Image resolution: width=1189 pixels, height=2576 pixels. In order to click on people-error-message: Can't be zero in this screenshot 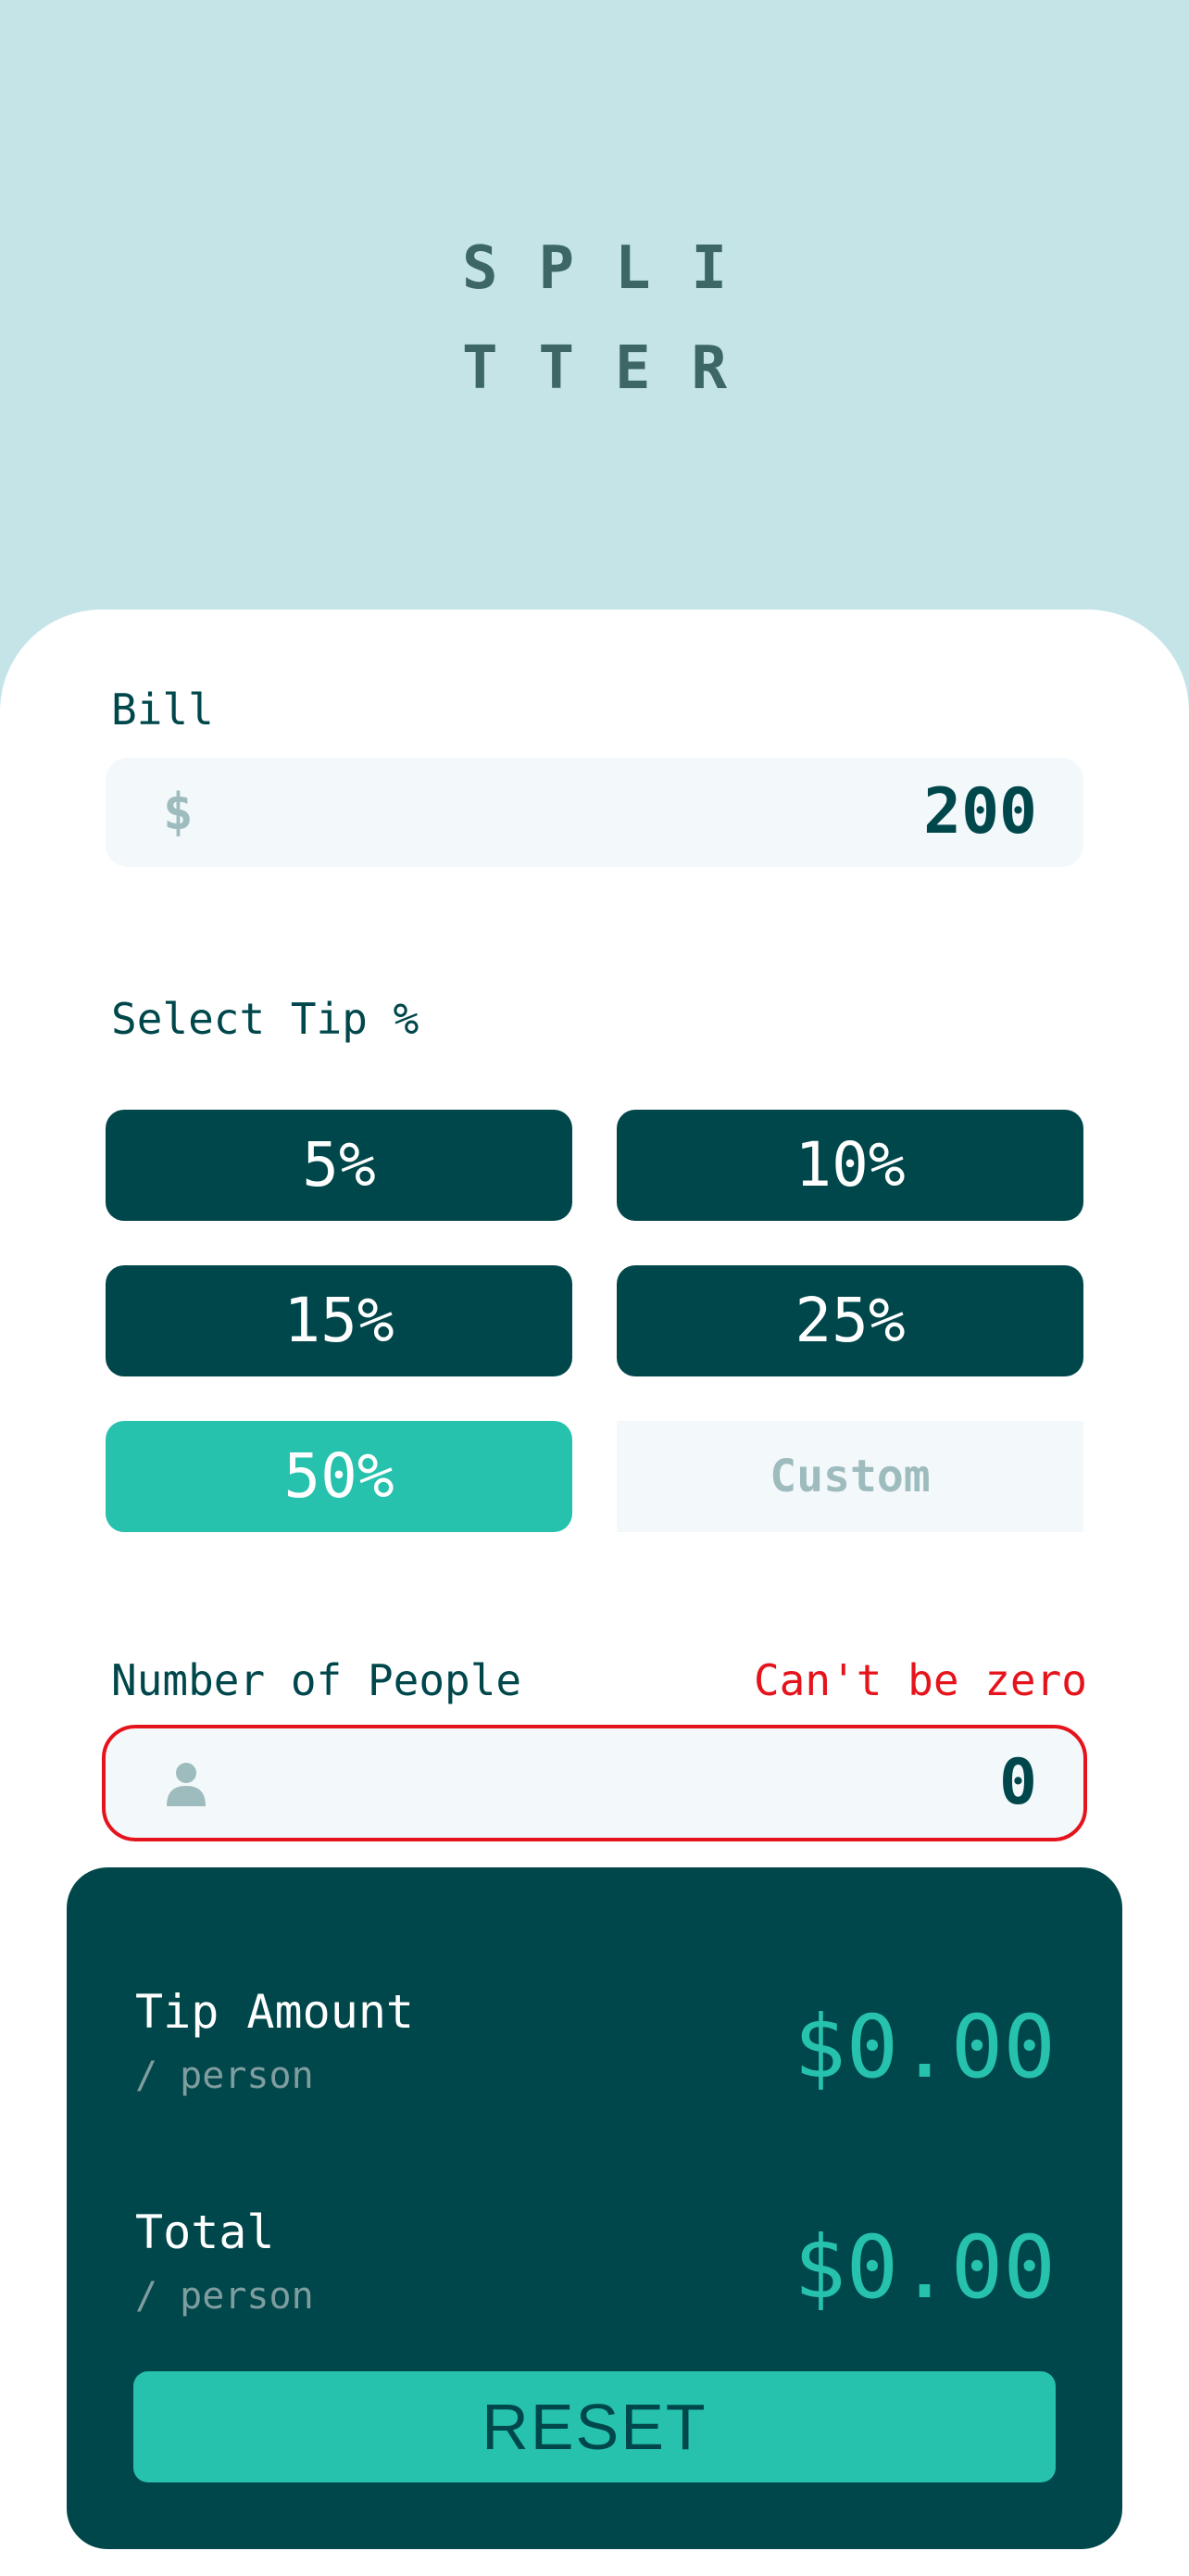, I will do `click(920, 1680)`.